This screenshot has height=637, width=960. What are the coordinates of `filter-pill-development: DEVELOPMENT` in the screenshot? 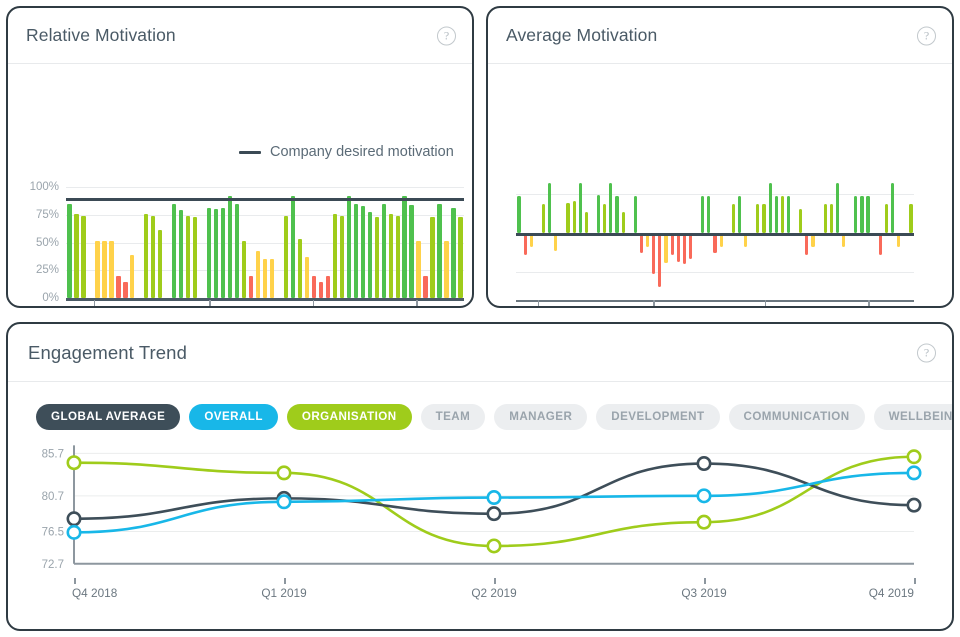 It's located at (658, 417).